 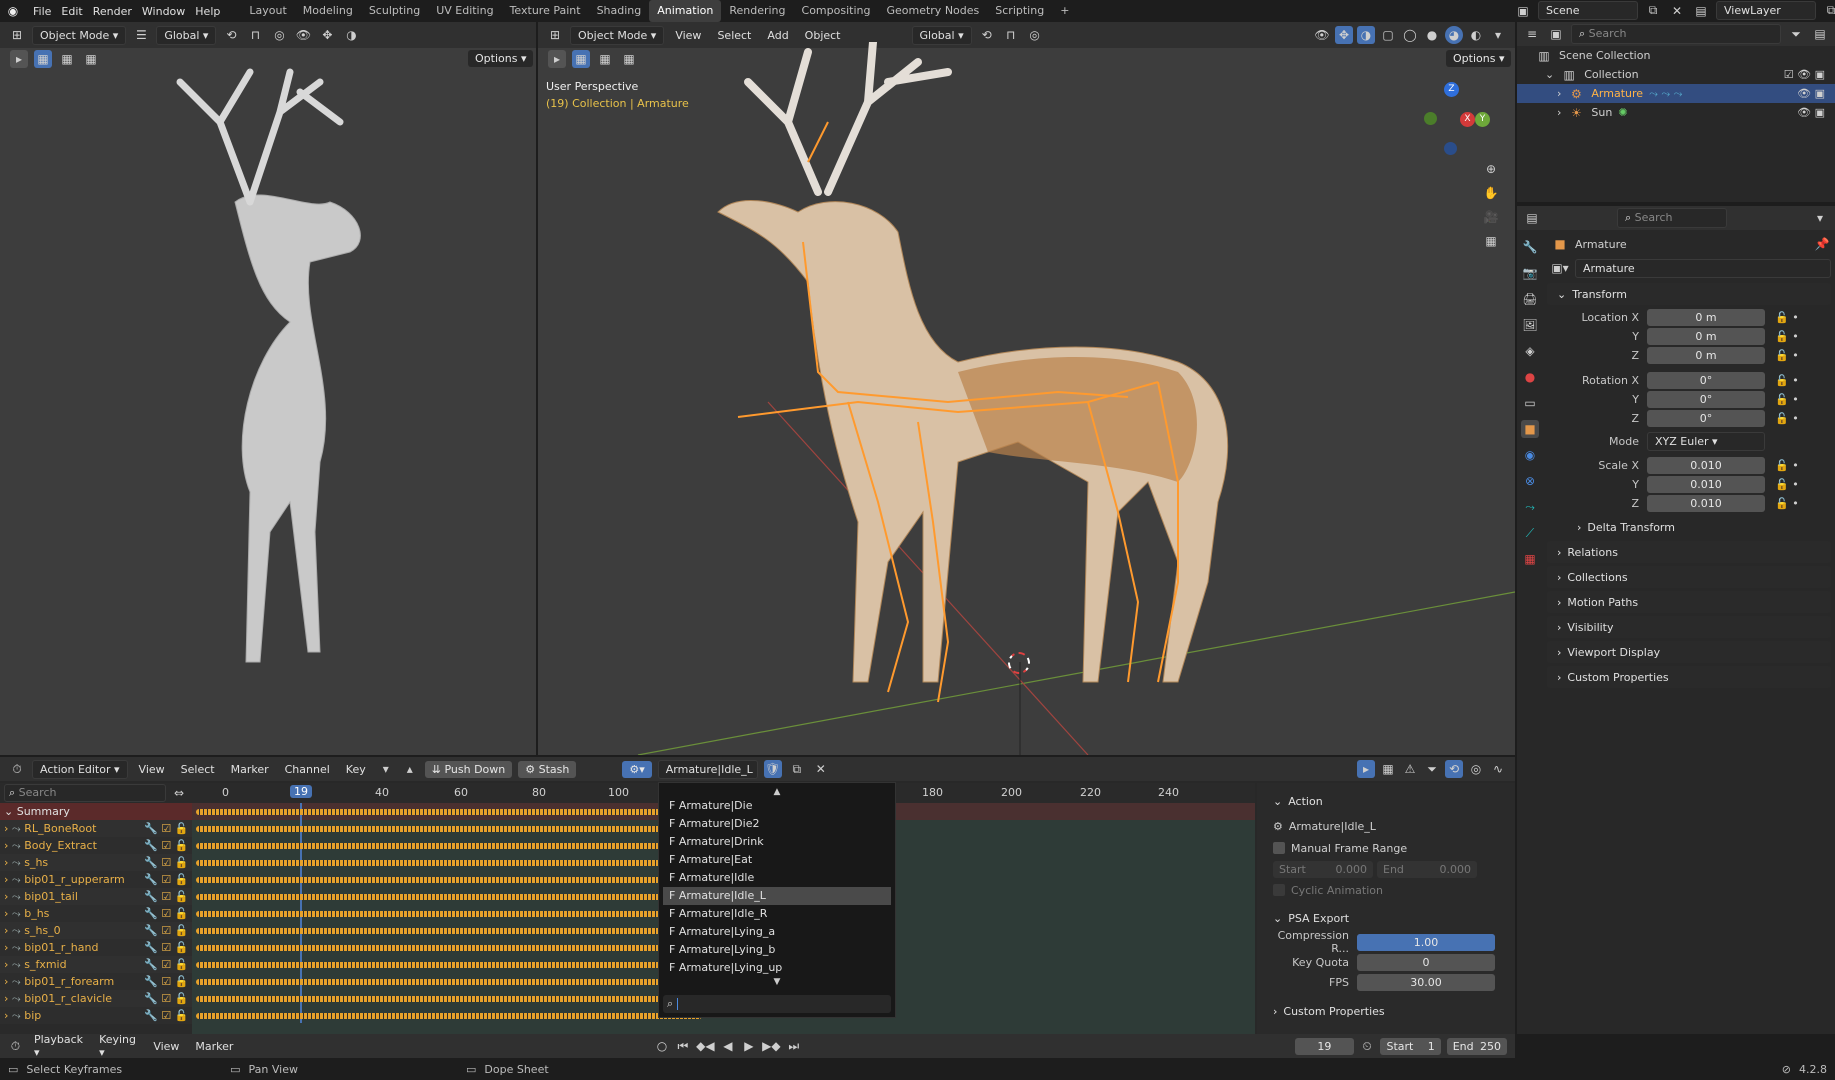 What do you see at coordinates (1426, 982) in the screenshot?
I see `fps-field: 30.00` at bounding box center [1426, 982].